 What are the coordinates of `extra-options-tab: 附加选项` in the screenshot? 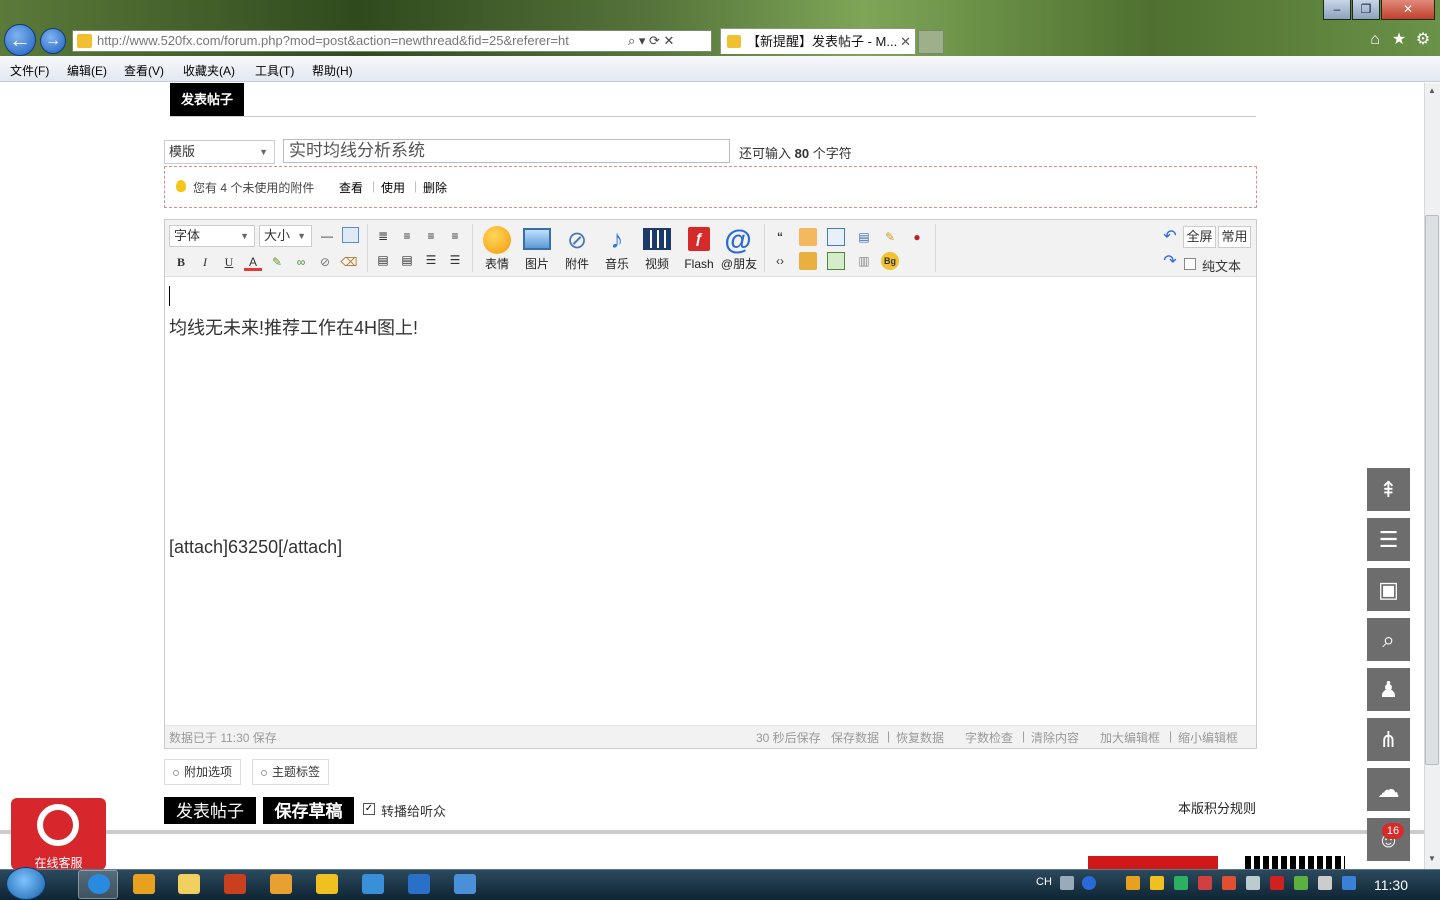 It's located at (203, 772).